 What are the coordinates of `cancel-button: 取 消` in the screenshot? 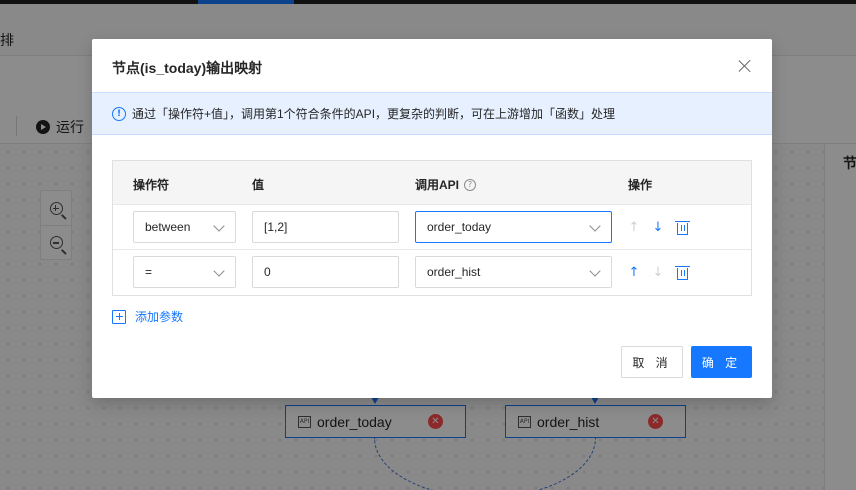 It's located at (652, 362).